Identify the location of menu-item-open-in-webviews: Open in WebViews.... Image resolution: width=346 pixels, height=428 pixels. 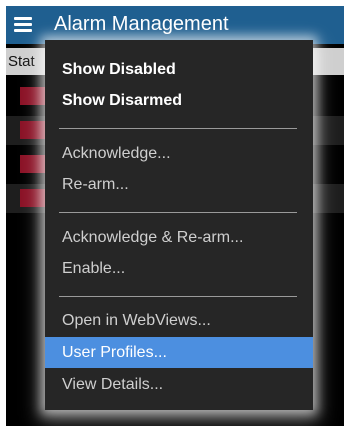
(179, 320).